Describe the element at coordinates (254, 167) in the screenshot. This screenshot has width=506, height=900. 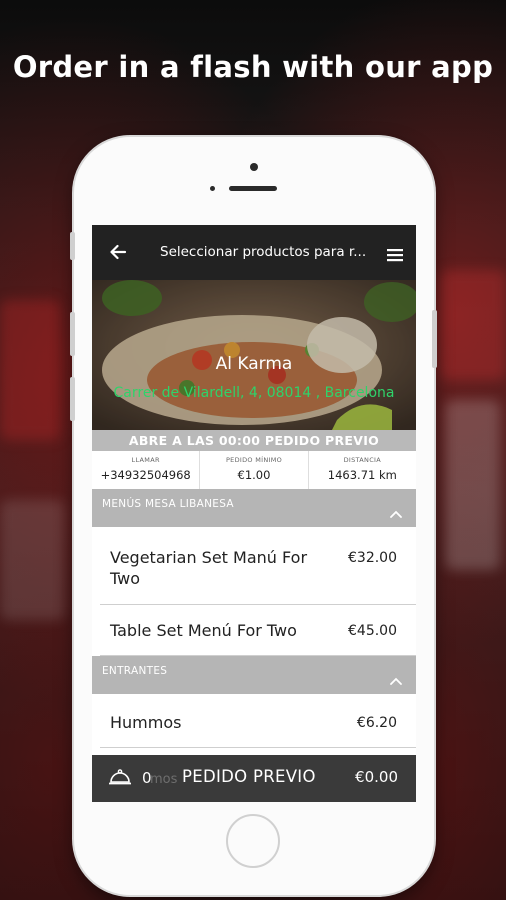
I see `phone-camera` at that location.